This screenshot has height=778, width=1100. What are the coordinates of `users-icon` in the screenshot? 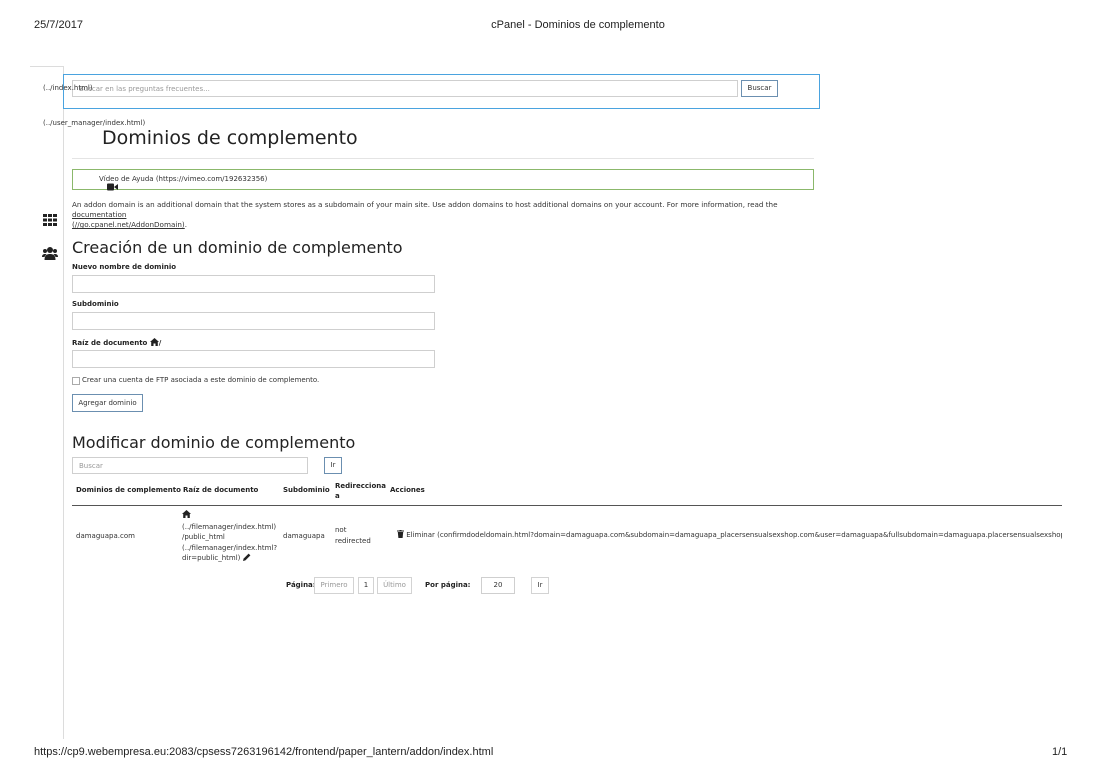 It's located at (50, 252).